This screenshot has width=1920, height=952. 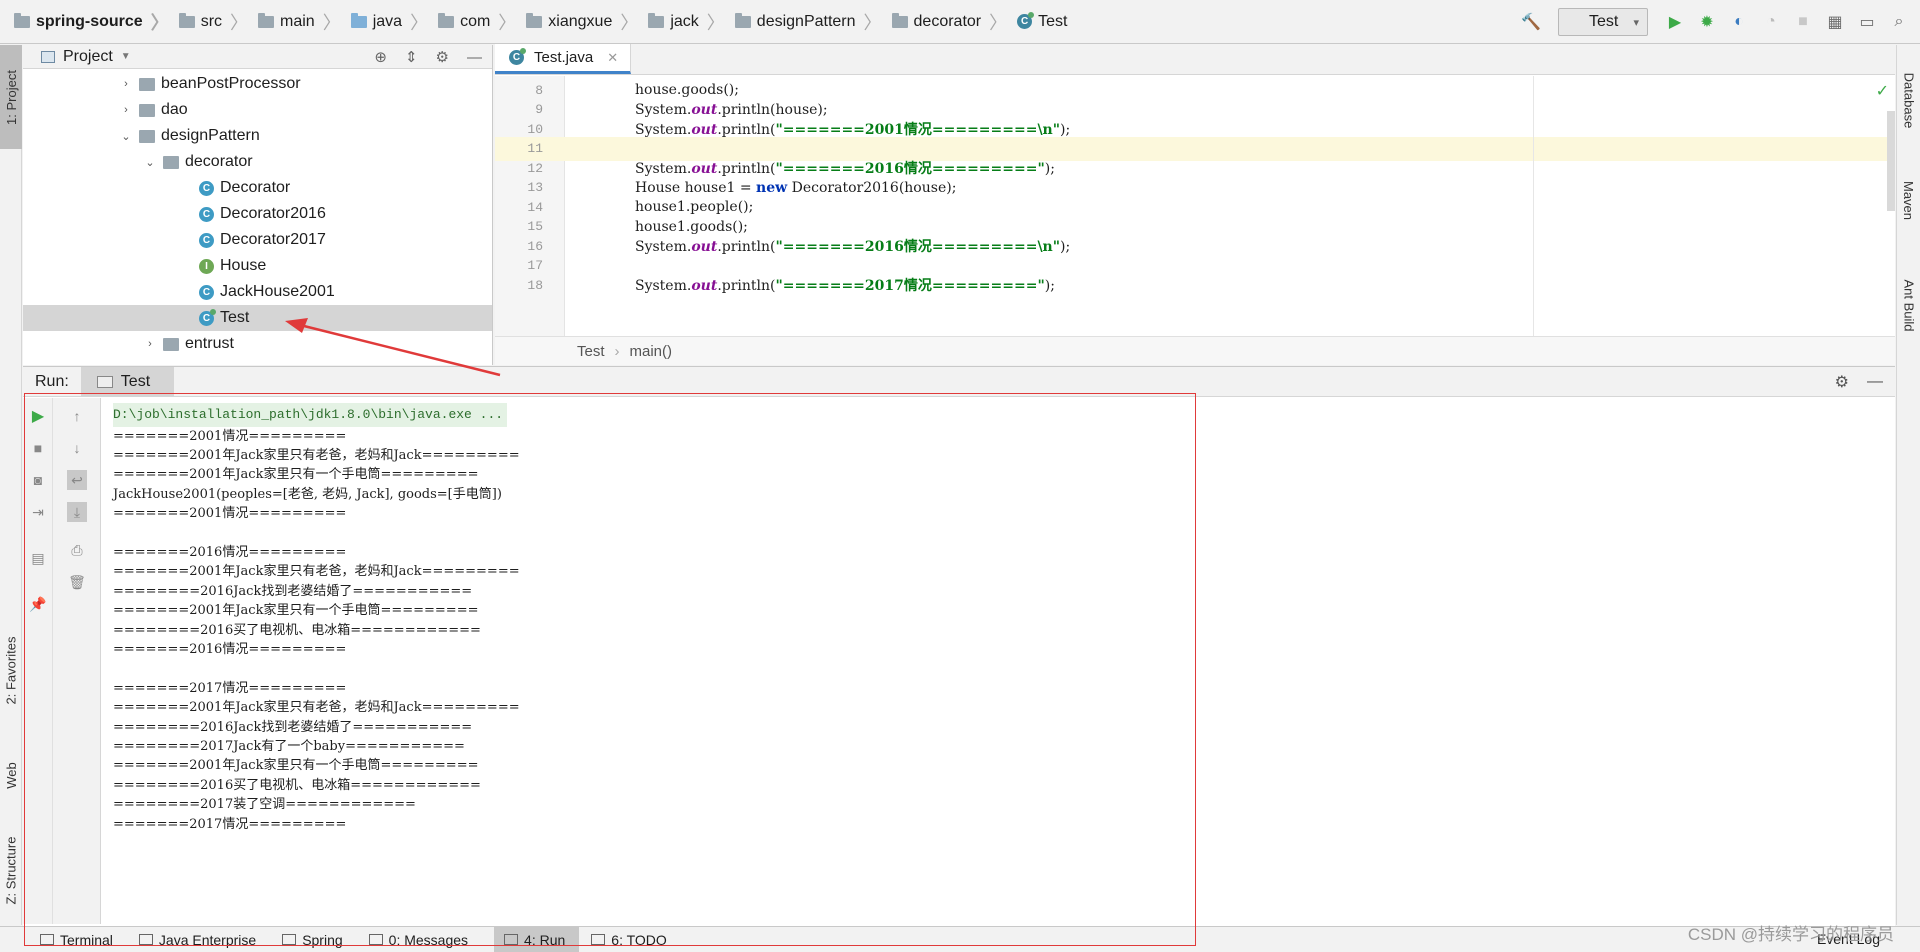 What do you see at coordinates (257, 266) in the screenshot?
I see `tree-item: I House` at bounding box center [257, 266].